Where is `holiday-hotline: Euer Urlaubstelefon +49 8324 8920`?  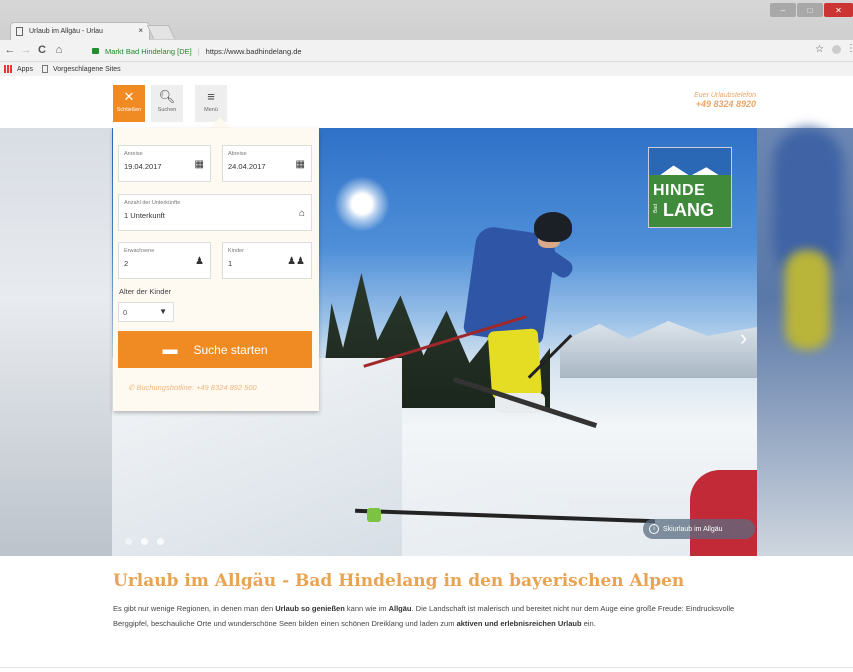
holiday-hotline: Euer Urlaubstelefon +49 8324 8920 is located at coordinates (703, 100).